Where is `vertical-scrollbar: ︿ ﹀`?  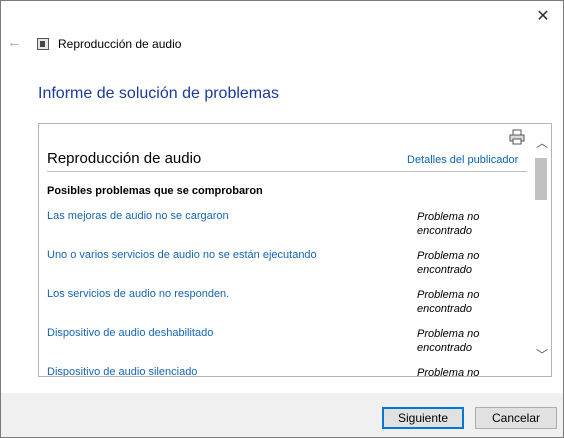
vertical-scrollbar: ︿ ﹀ is located at coordinates (542, 250).